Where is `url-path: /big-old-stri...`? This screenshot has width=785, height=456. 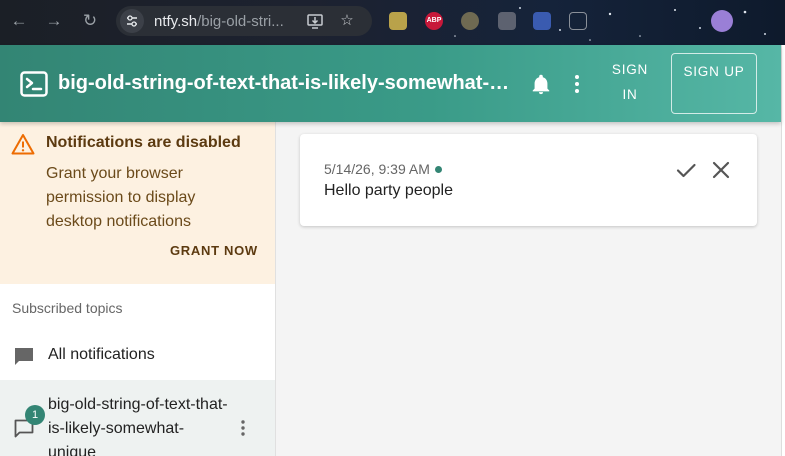
url-path: /big-old-stri... is located at coordinates (240, 21).